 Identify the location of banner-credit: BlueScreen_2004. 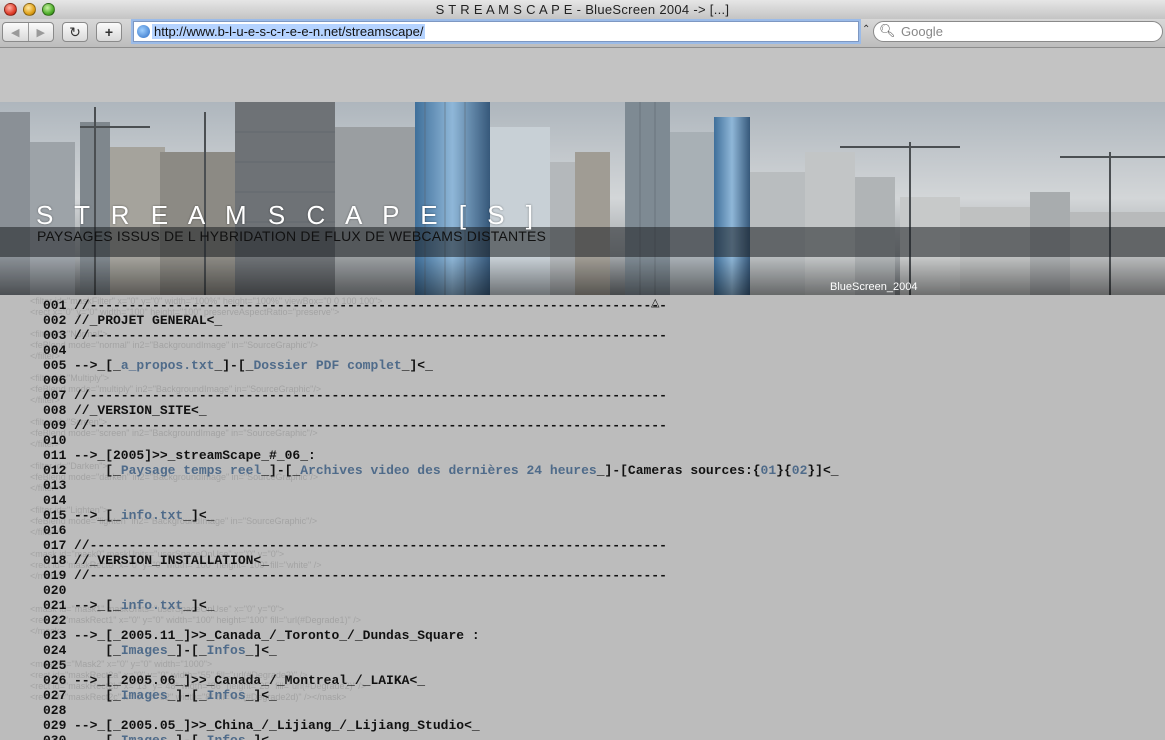
(874, 287).